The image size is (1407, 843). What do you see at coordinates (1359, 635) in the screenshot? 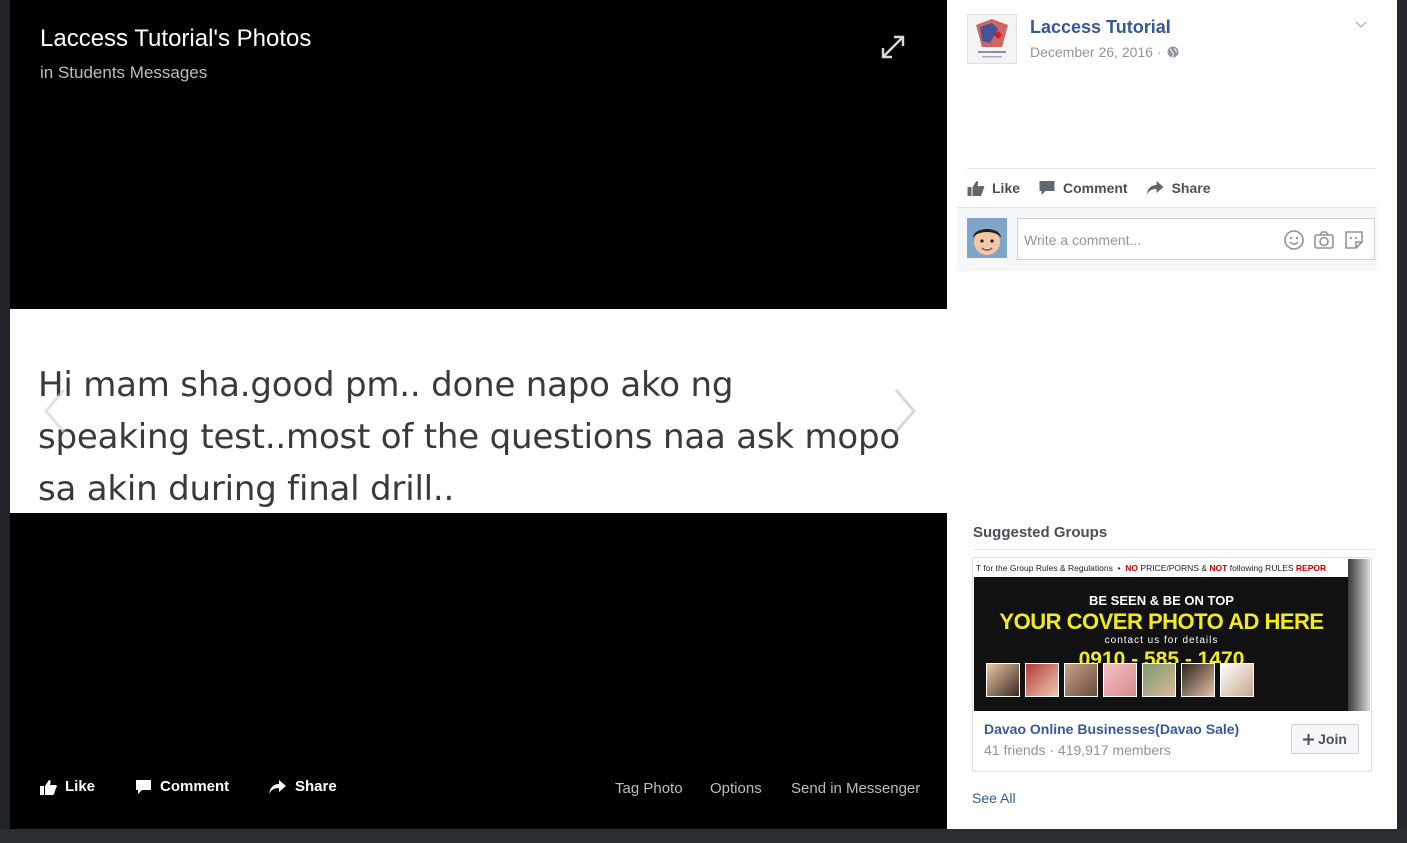
I see `cover-shade` at bounding box center [1359, 635].